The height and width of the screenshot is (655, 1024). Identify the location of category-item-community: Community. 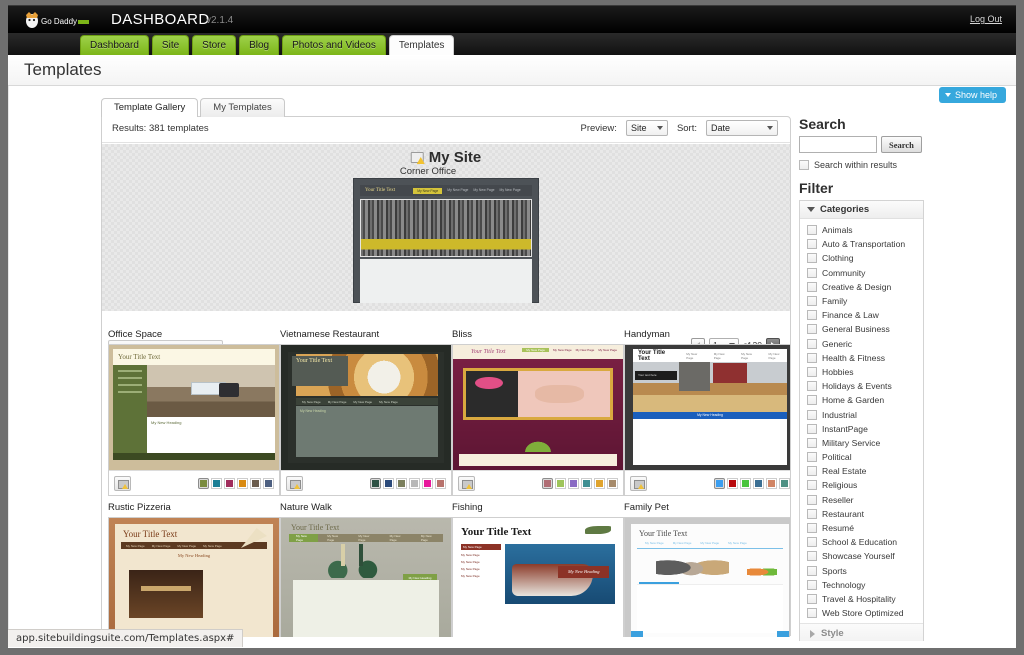
(861, 273).